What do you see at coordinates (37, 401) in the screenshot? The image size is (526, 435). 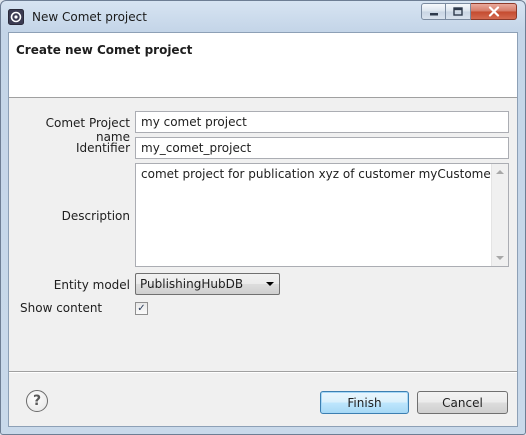 I see `help-icon: ?` at bounding box center [37, 401].